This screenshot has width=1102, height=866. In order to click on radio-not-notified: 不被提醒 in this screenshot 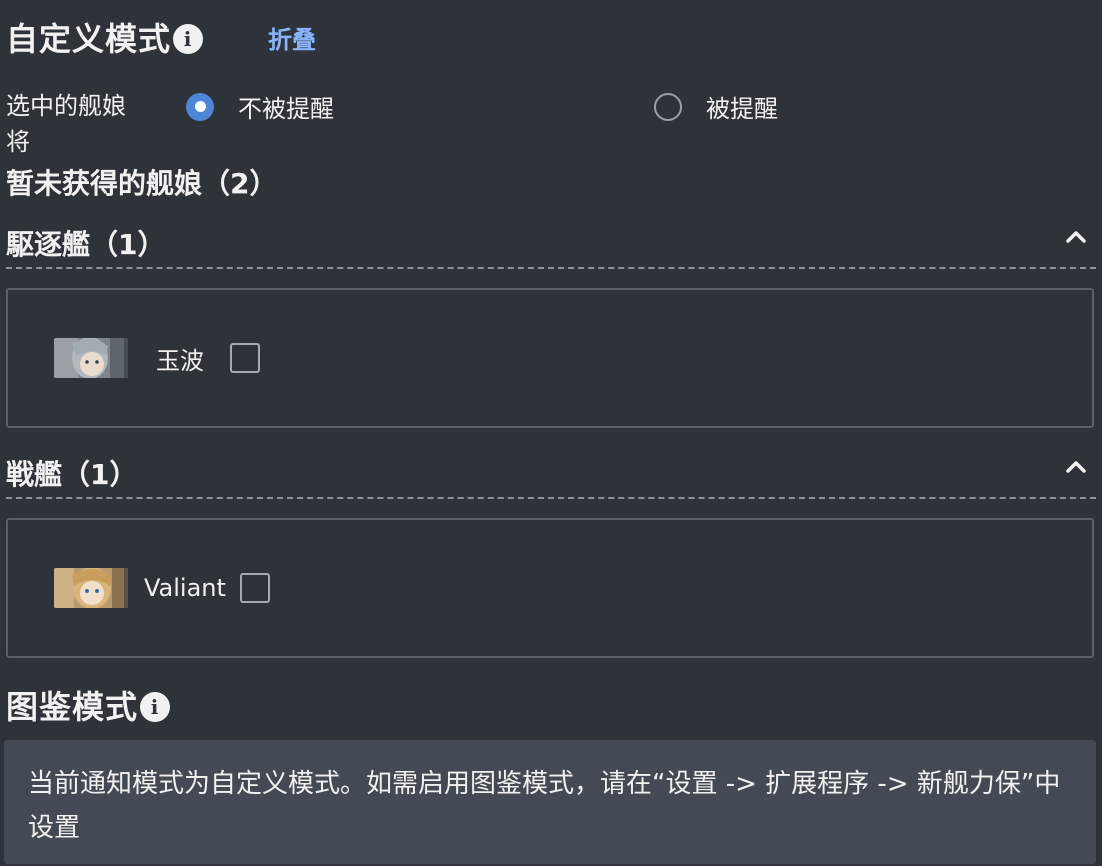, I will do `click(260, 106)`.